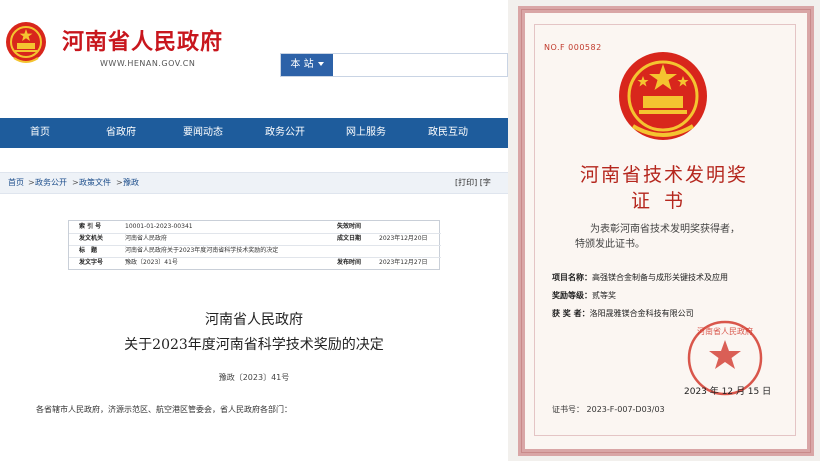 The image size is (820, 461). I want to click on certificate-winner-value: 洛阳晟雅镁合金科技有限公司, so click(641, 313).